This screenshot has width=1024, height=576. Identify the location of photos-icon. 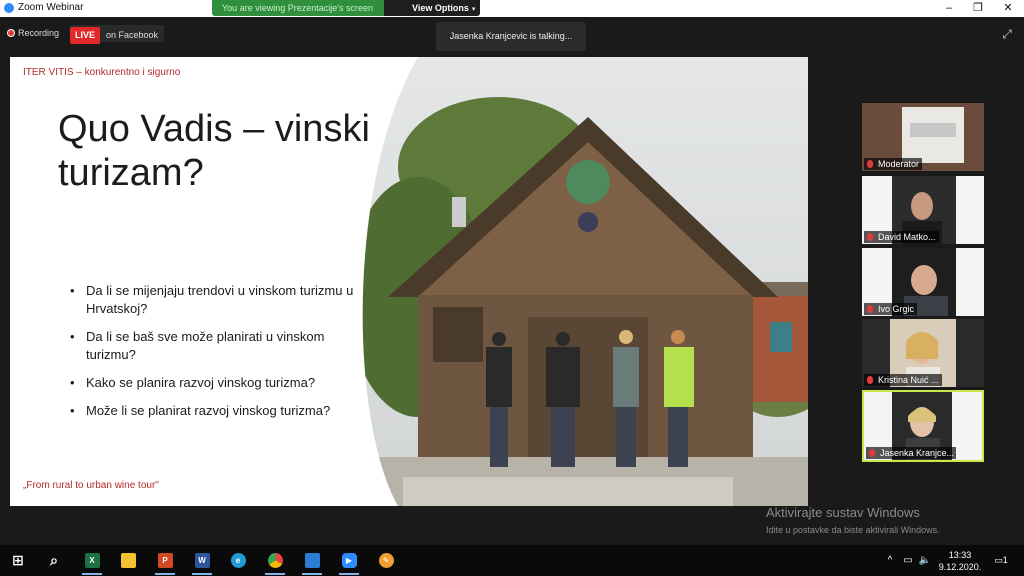
(312, 560).